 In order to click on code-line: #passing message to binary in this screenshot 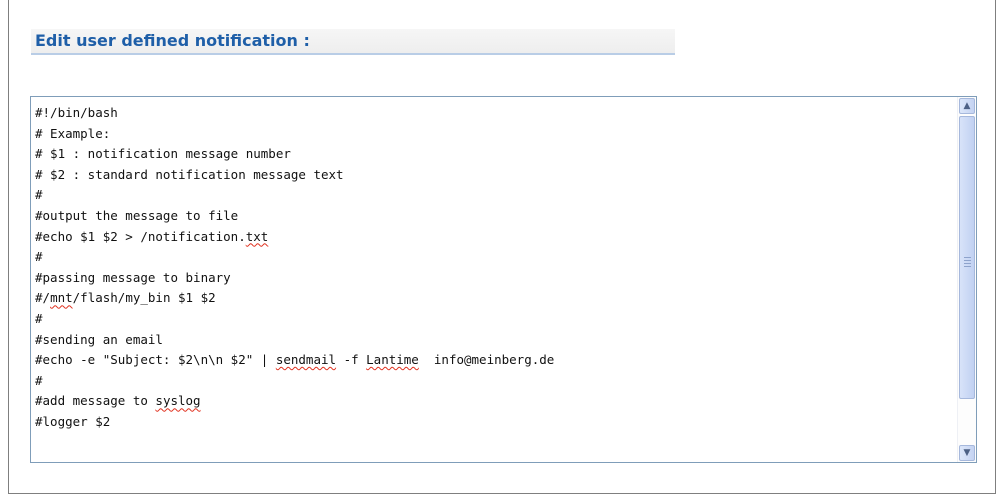, I will do `click(133, 277)`.